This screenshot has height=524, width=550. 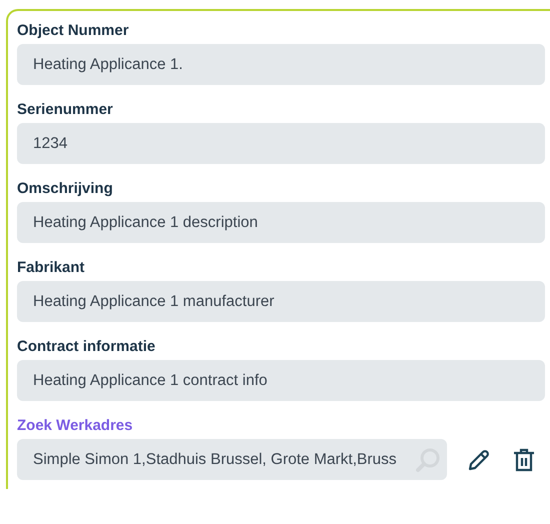 I want to click on input-field: Heating Applicance 1 contract info, so click(x=281, y=380).